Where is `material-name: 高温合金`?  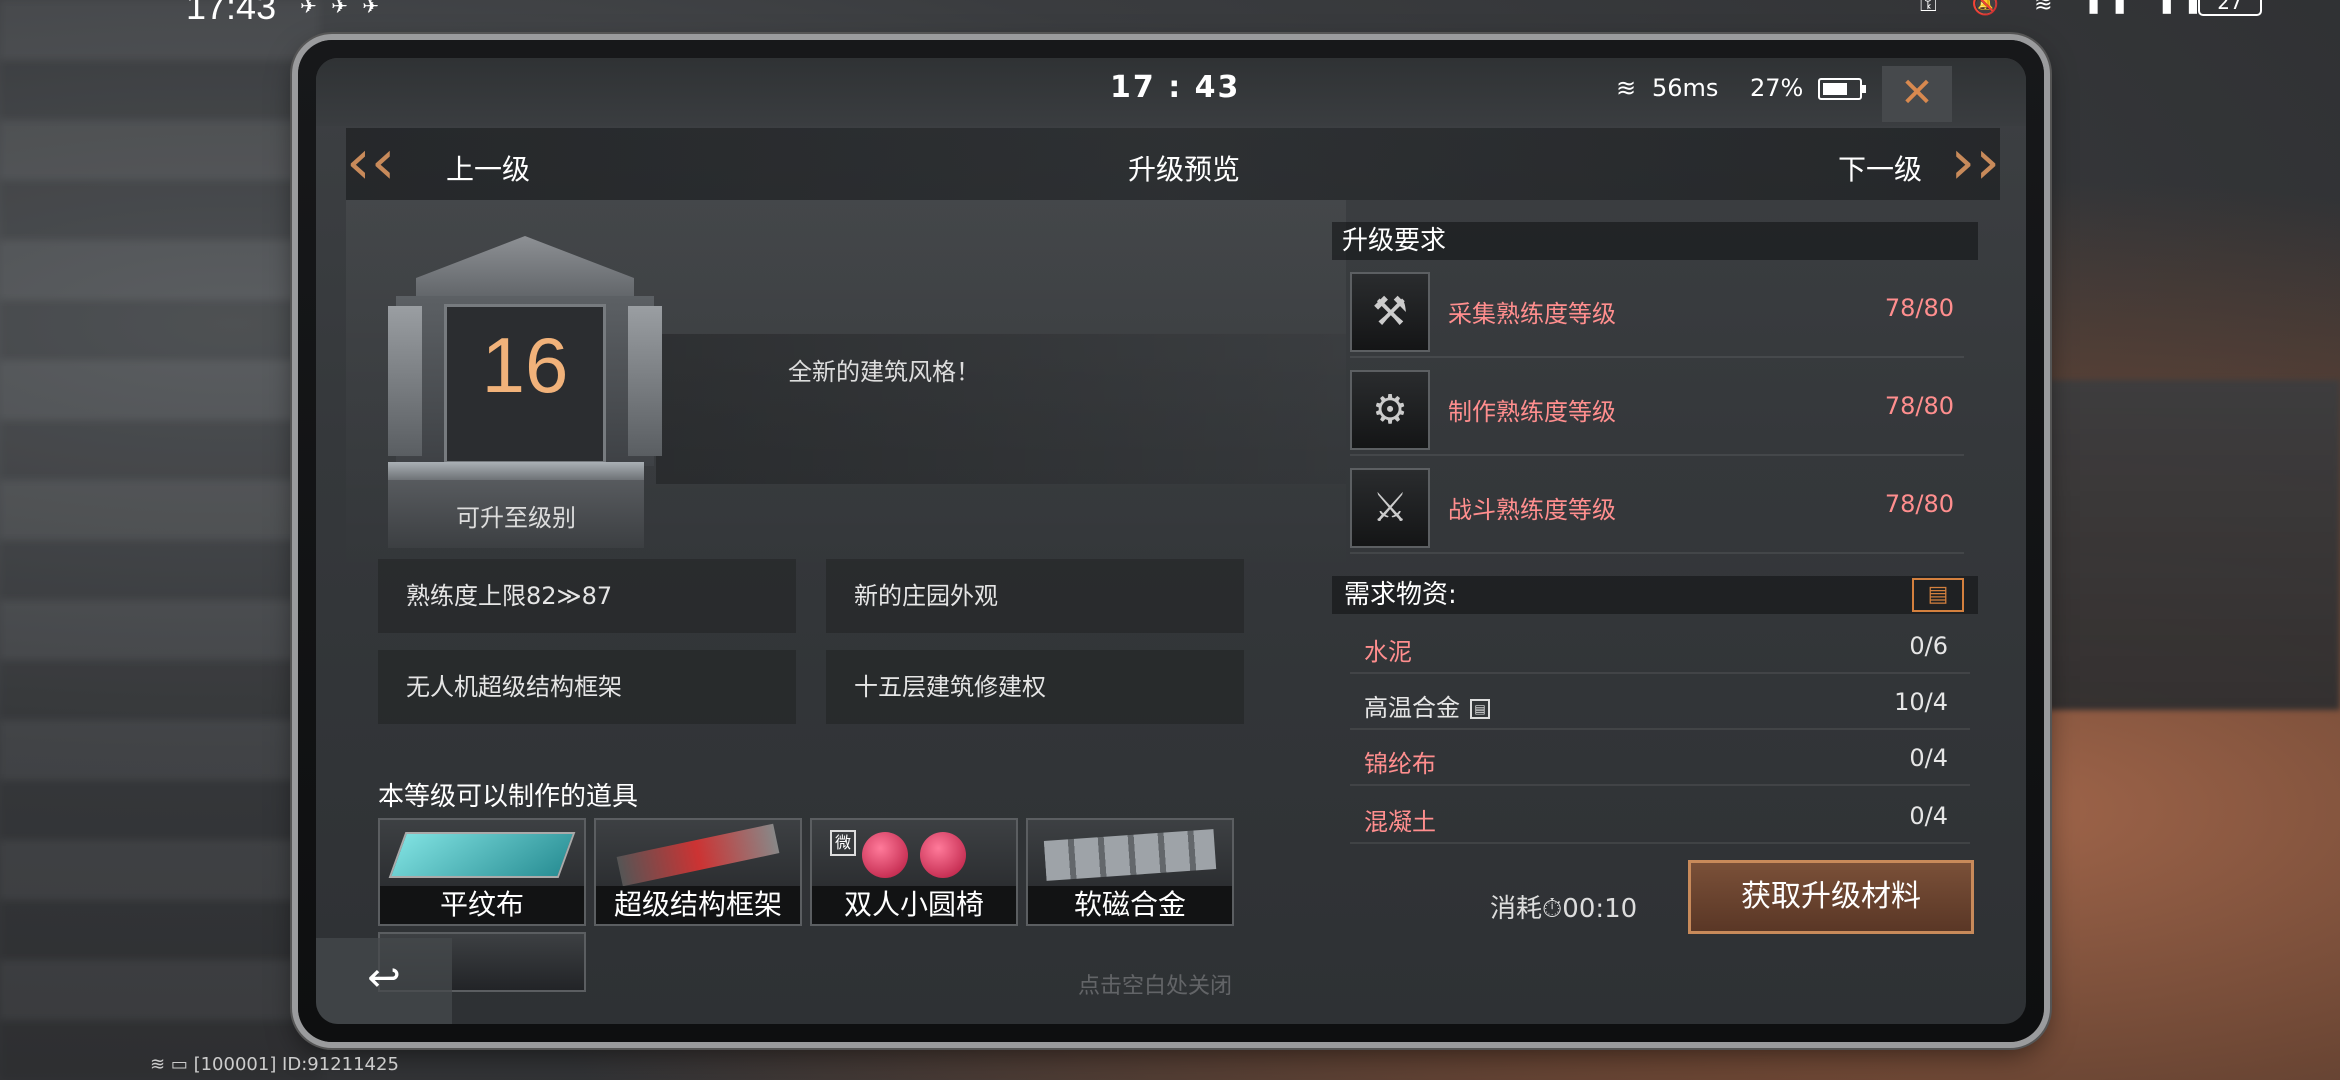 material-name: 高温合金 is located at coordinates (1412, 708).